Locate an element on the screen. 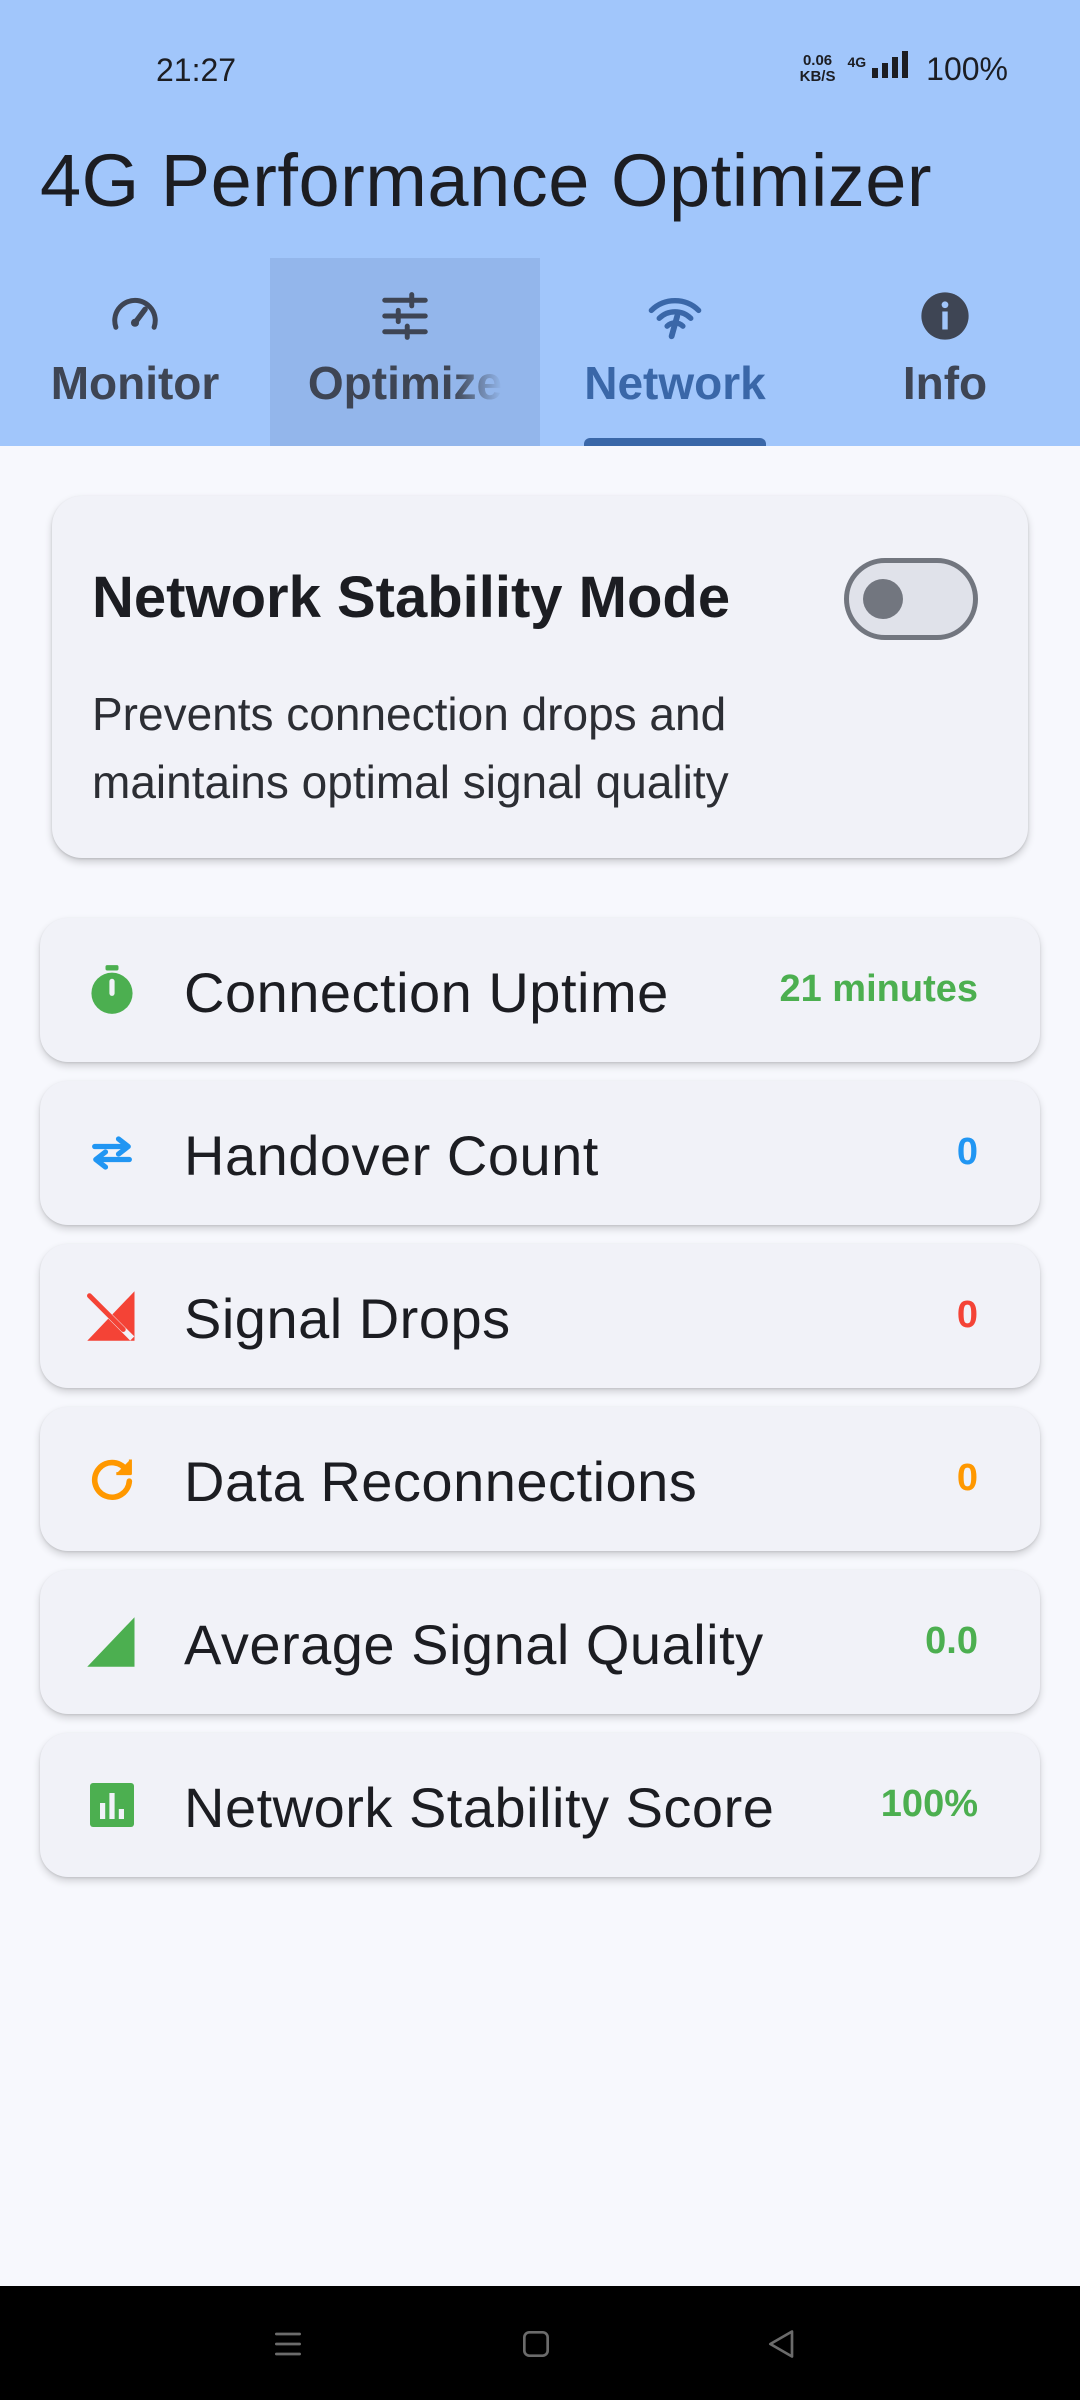  stat-label: Handover Count is located at coordinates (391, 1155).